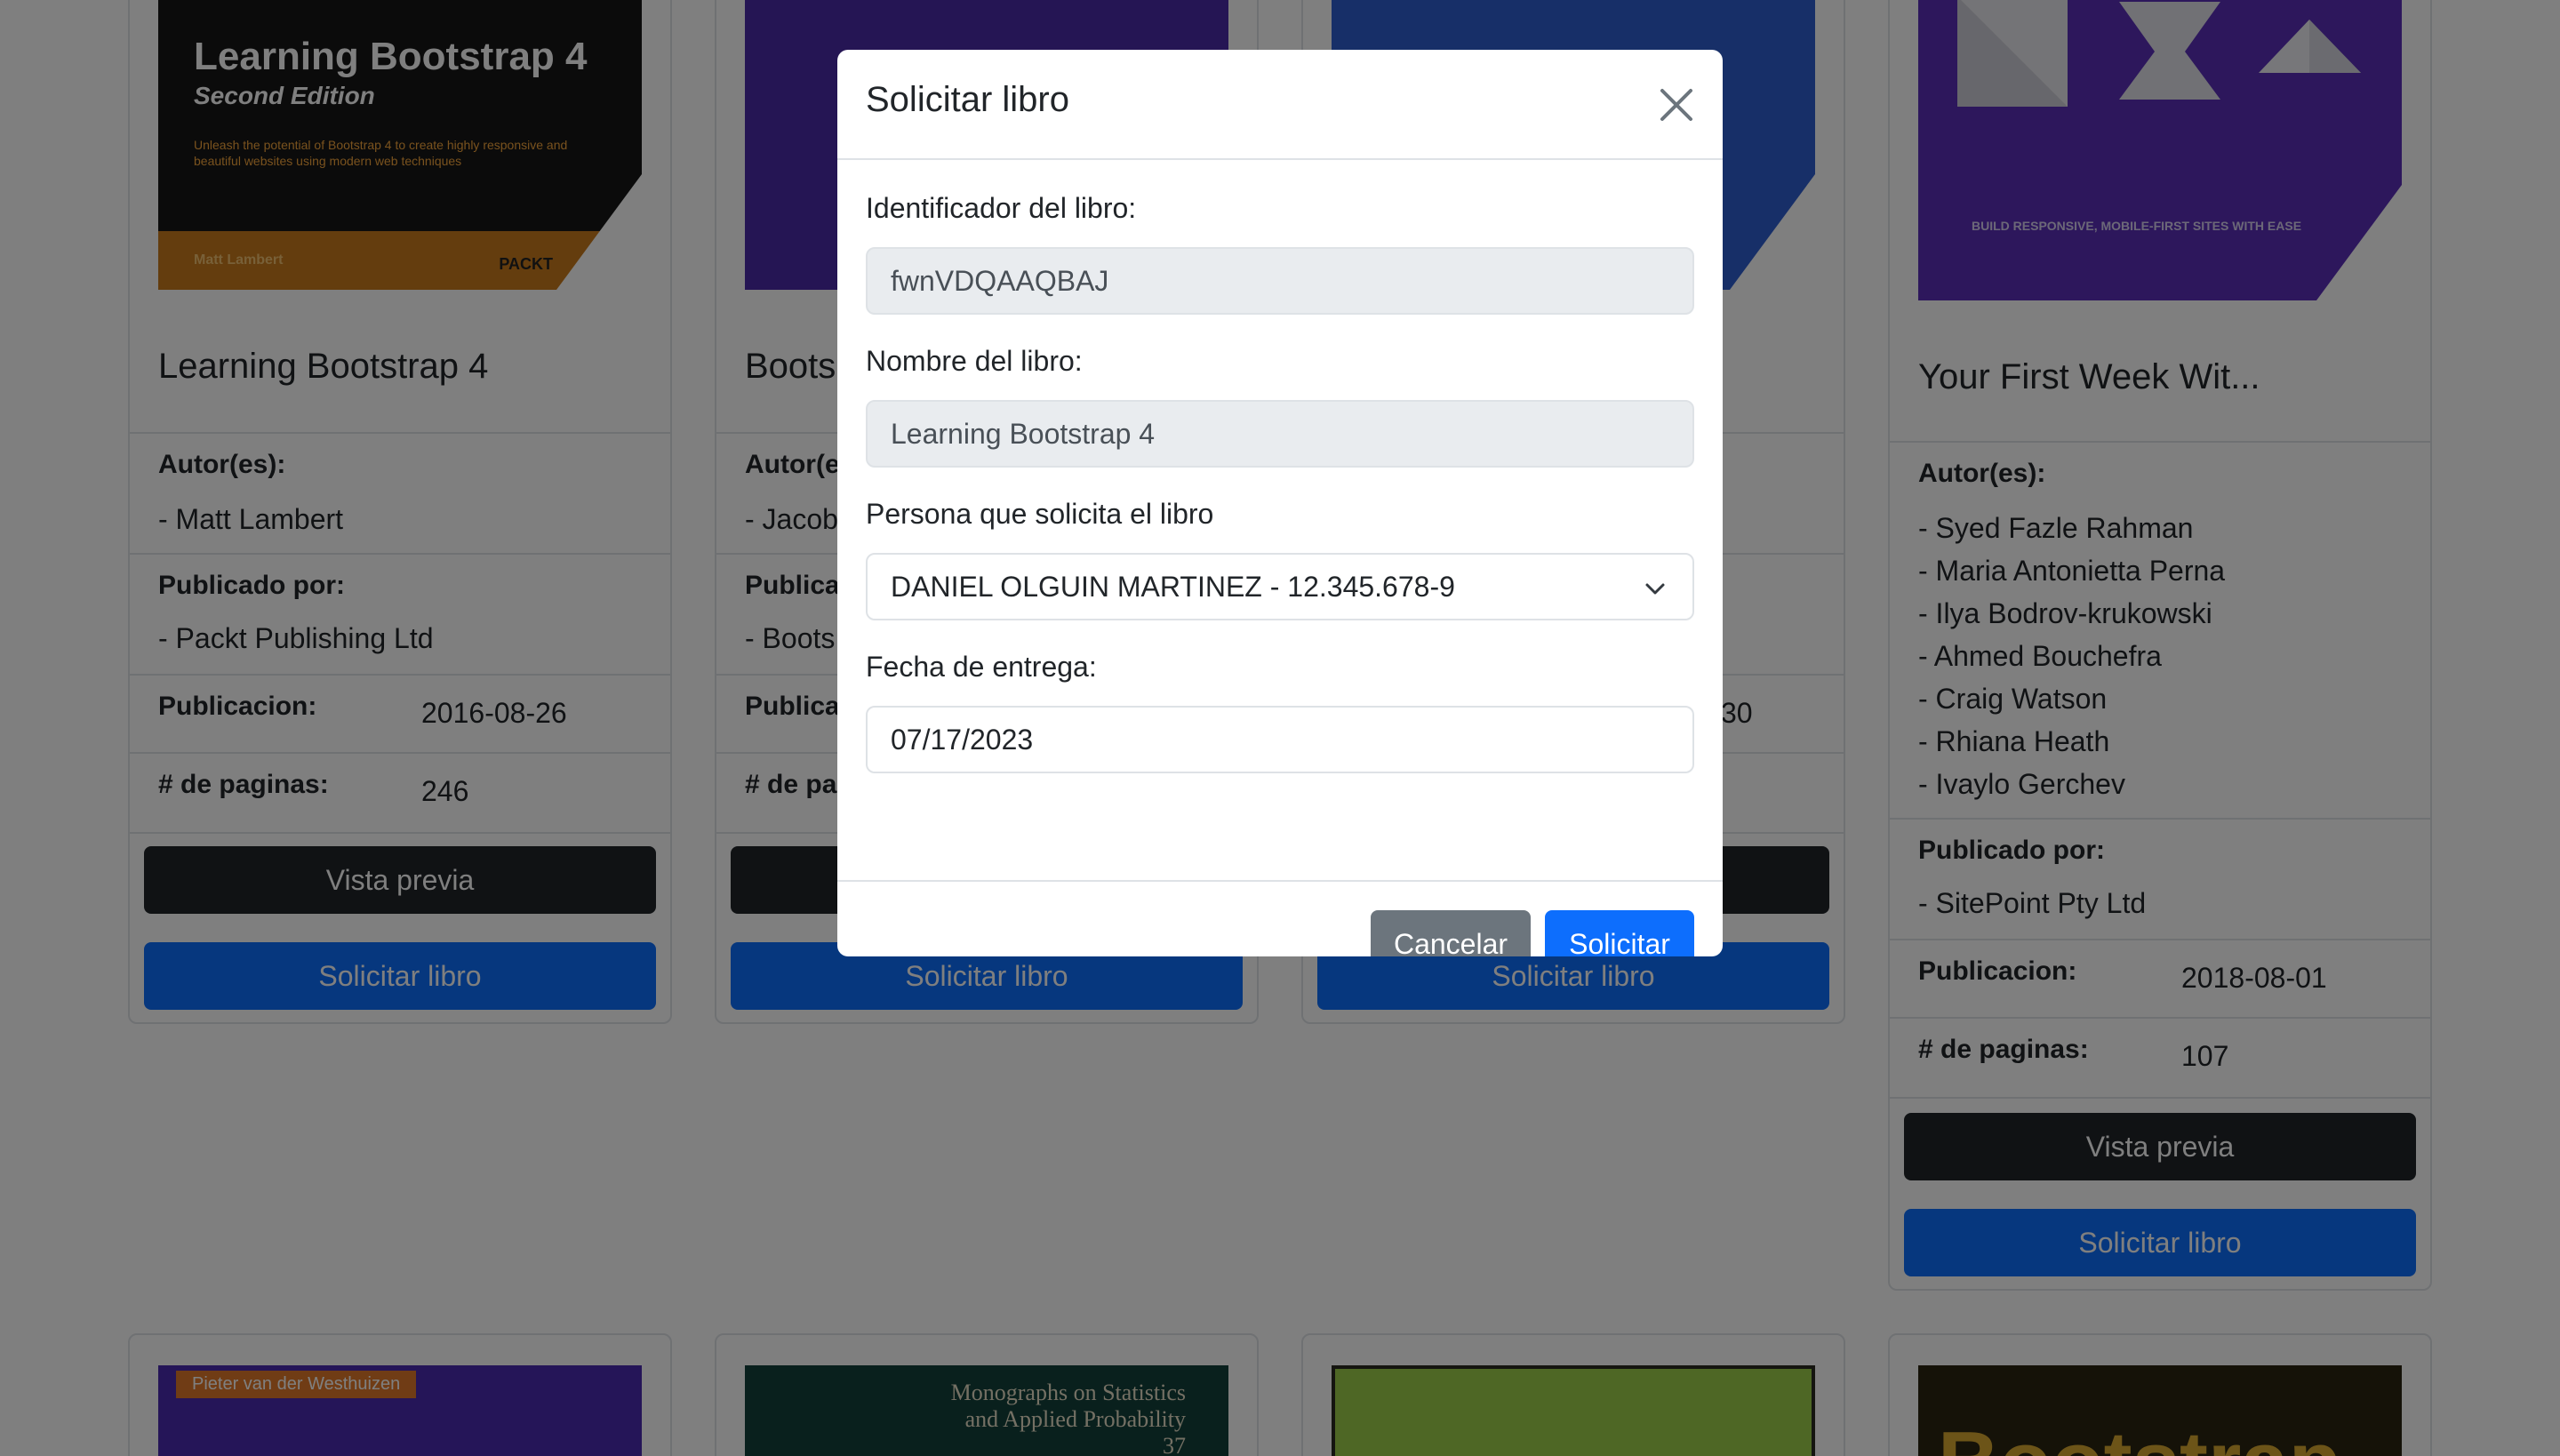 This screenshot has height=1456, width=2560. I want to click on cancel-button: Cancelar, so click(1451, 933).